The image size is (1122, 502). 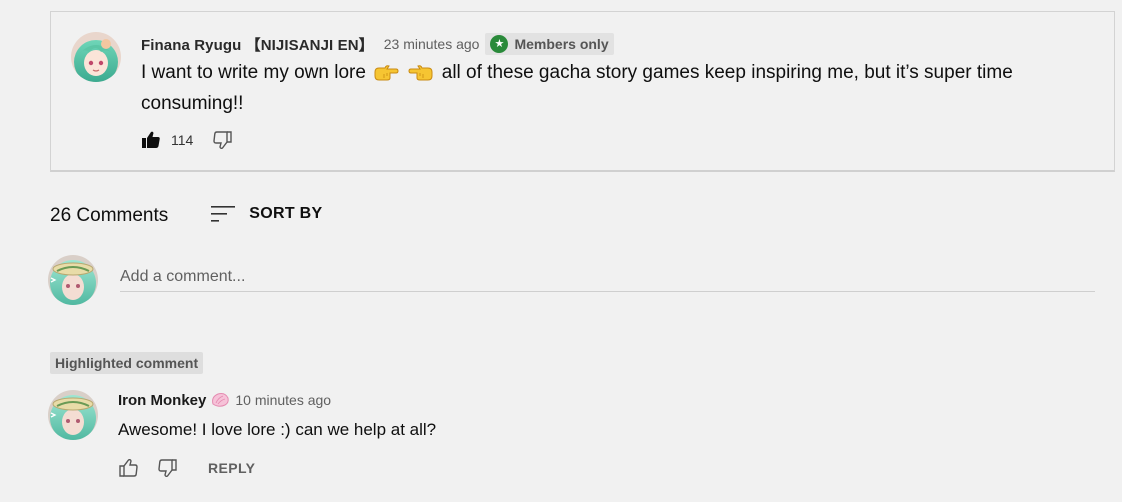 I want to click on comment-like-button, so click(x=128, y=468).